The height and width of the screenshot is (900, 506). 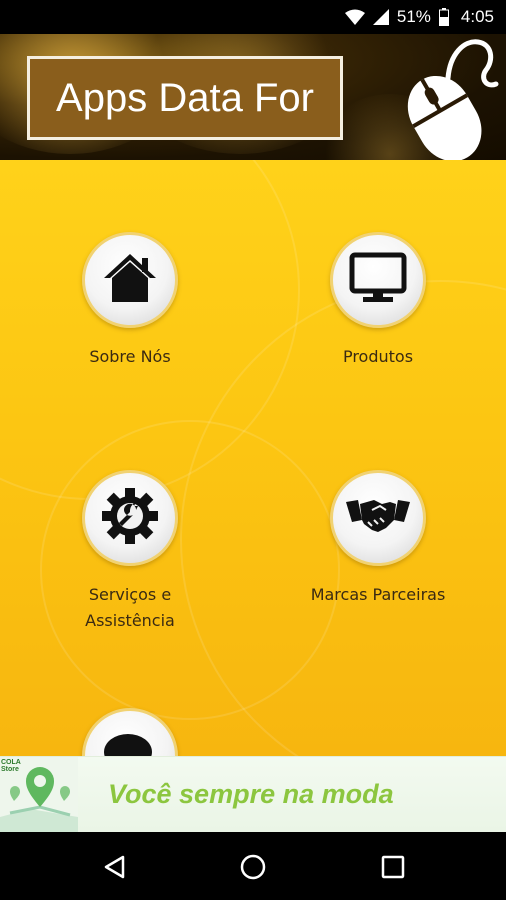 I want to click on menu-item-produtos: Produtos, so click(x=378, y=301).